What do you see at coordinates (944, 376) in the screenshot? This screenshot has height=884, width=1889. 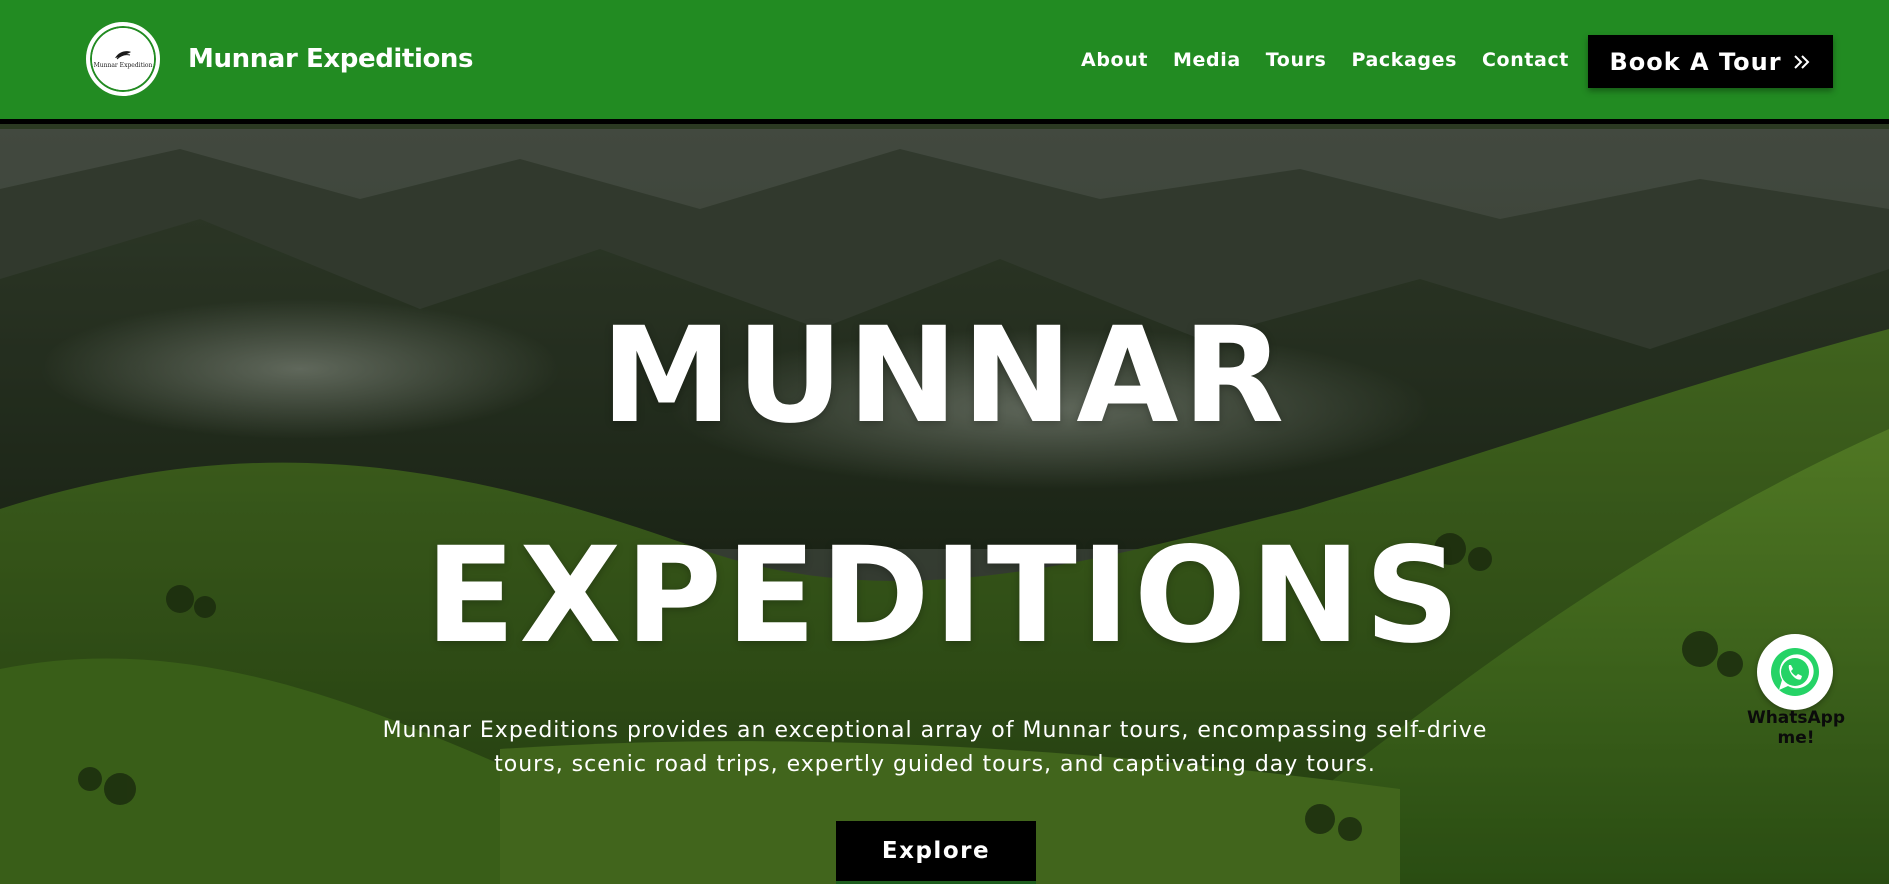 I see `hero-title-line-1: MUNNAR` at bounding box center [944, 376].